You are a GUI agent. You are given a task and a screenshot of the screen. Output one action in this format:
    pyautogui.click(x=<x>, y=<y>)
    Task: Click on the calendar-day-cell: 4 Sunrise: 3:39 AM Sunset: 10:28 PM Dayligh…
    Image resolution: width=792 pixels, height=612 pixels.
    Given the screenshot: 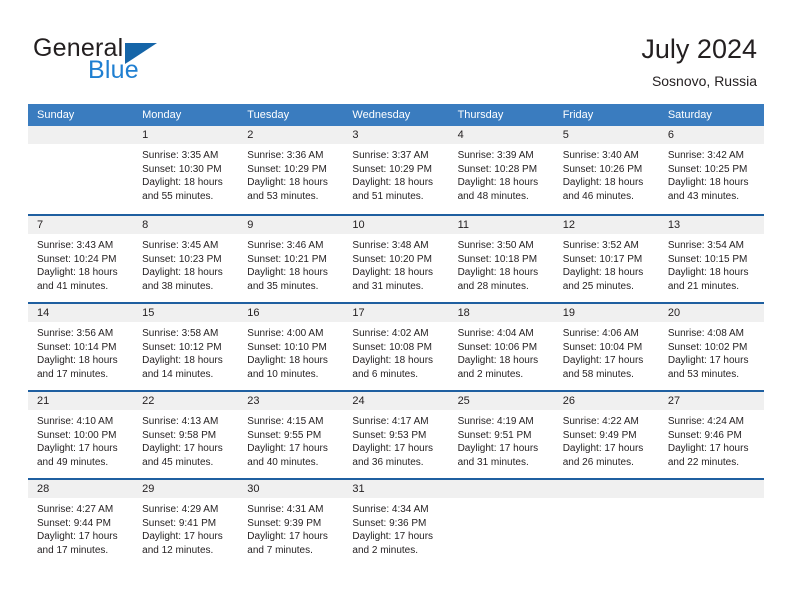 What is the action you would take?
    pyautogui.click(x=501, y=170)
    